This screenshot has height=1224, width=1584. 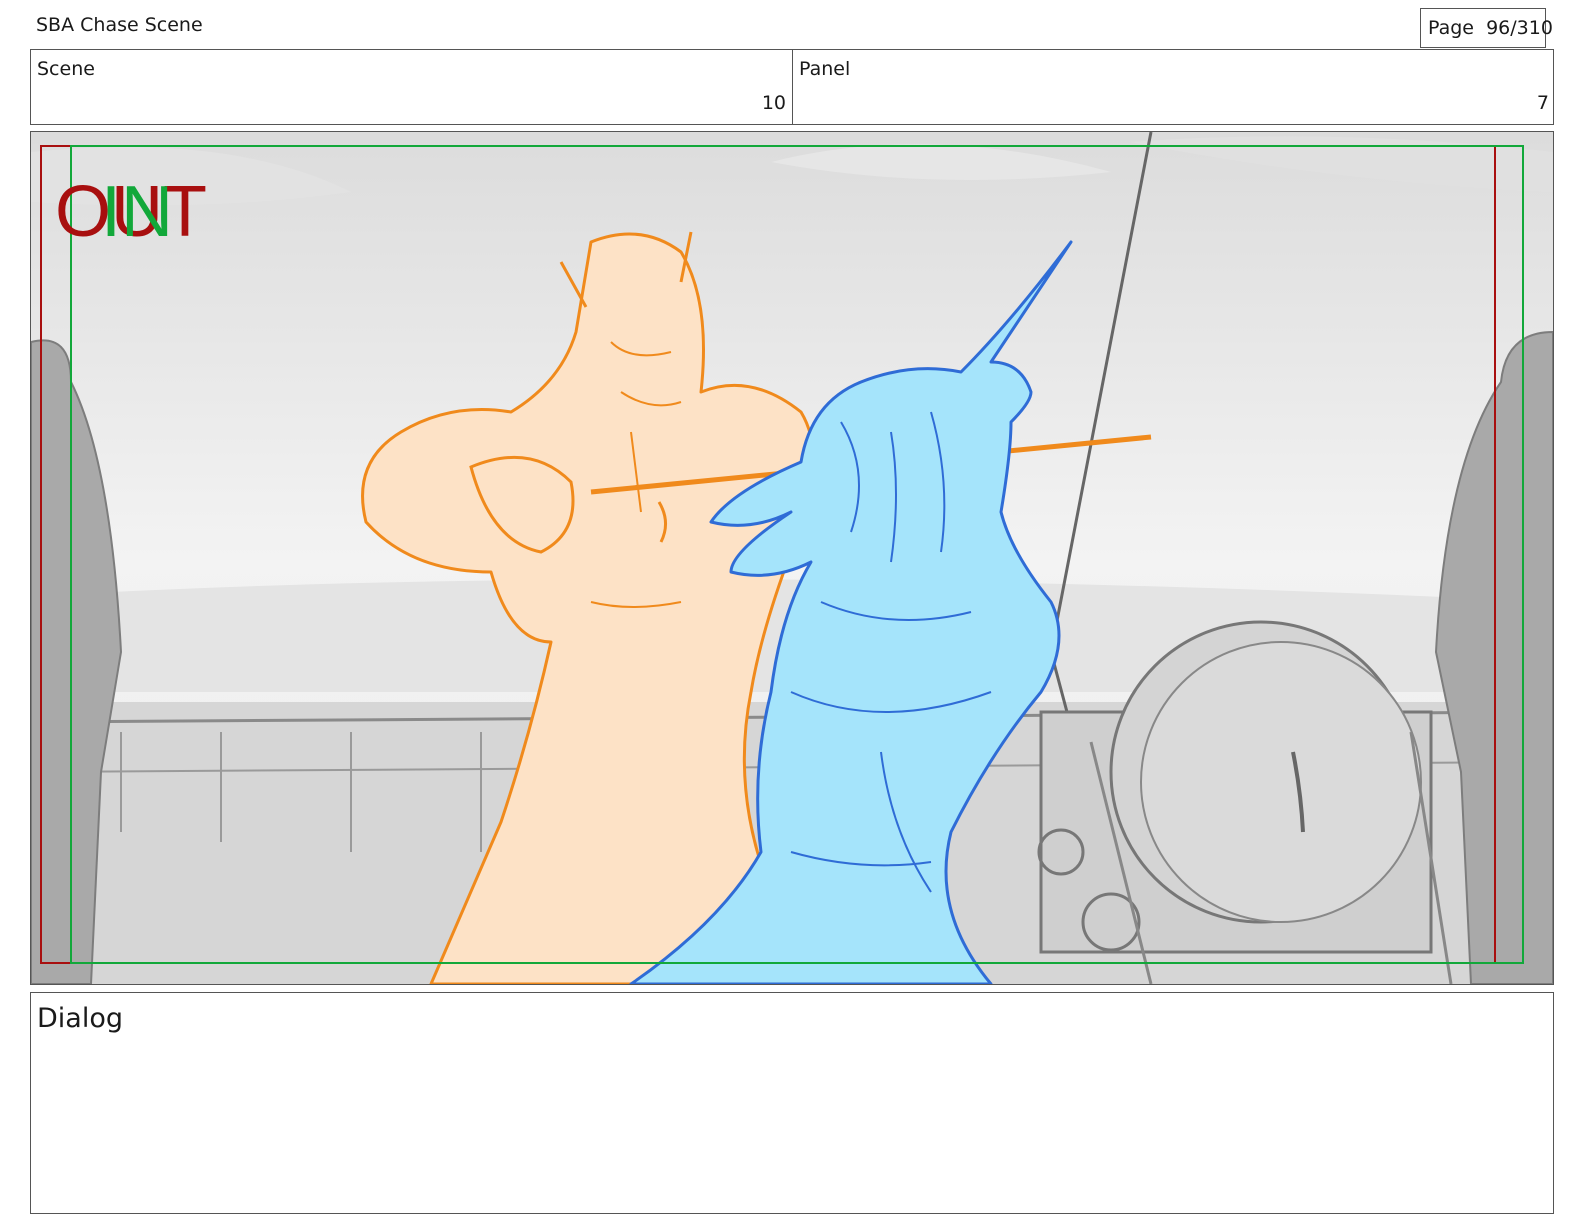 What do you see at coordinates (773, 103) in the screenshot?
I see `scene-number: 10` at bounding box center [773, 103].